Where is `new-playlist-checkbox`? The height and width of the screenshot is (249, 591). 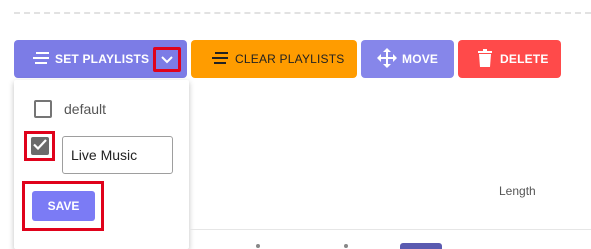 new-playlist-checkbox is located at coordinates (39, 146).